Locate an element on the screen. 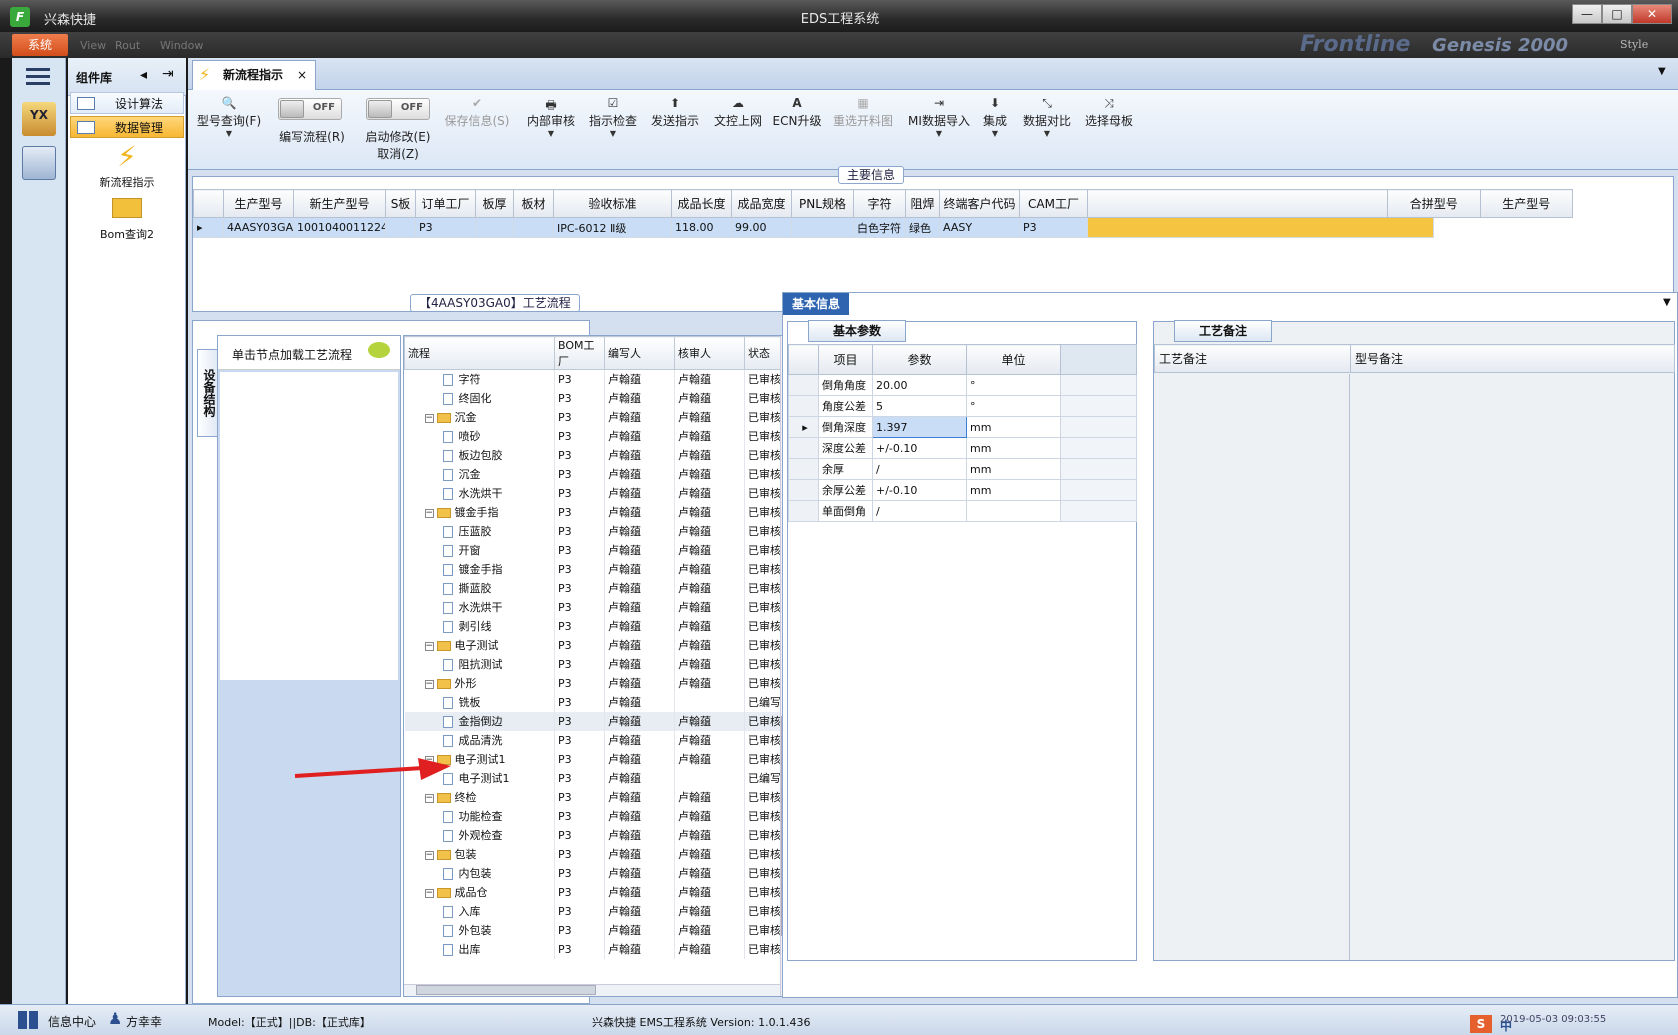  param-row: 余厚公差 +/-0.10 mm is located at coordinates (962, 490).